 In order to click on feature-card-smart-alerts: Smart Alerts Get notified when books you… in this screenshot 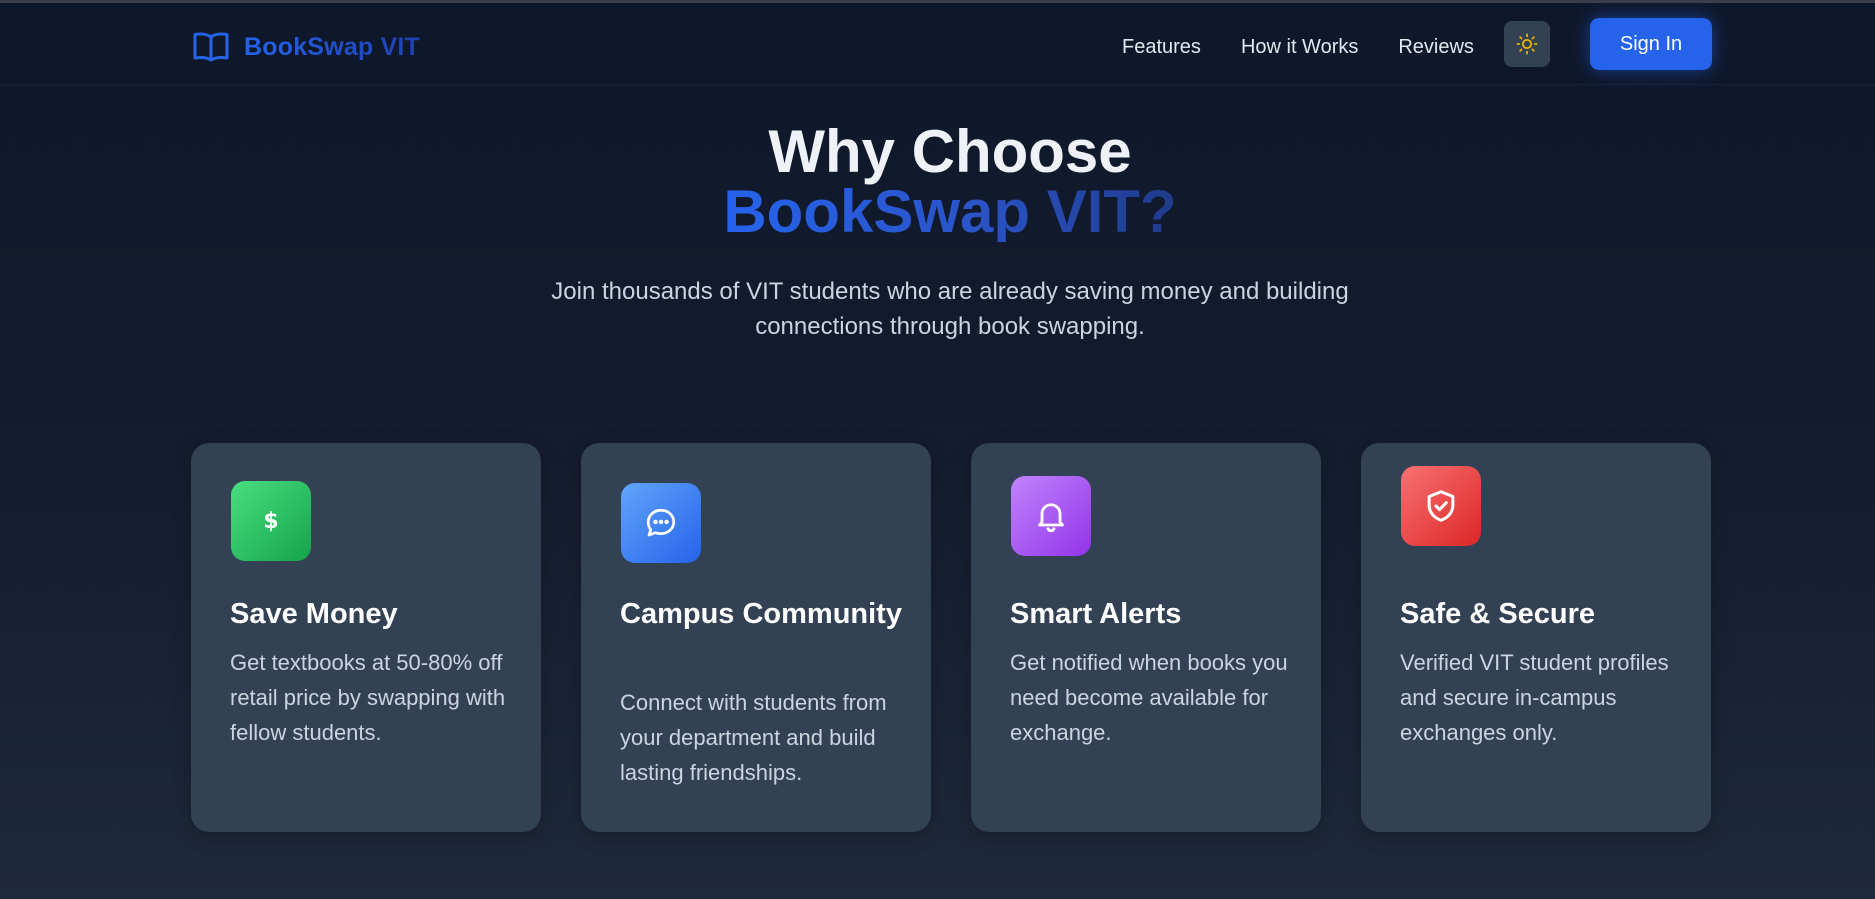, I will do `click(1146, 637)`.